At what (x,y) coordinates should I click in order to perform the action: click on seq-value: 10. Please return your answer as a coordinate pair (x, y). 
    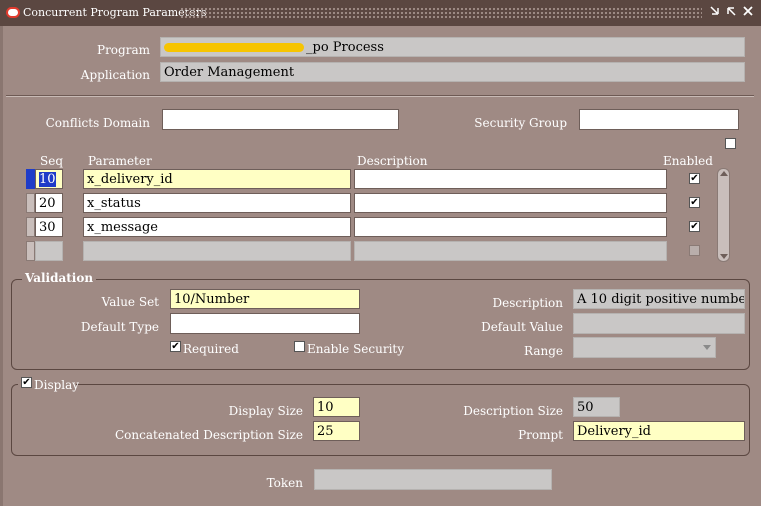
    Looking at the image, I should click on (47, 179).